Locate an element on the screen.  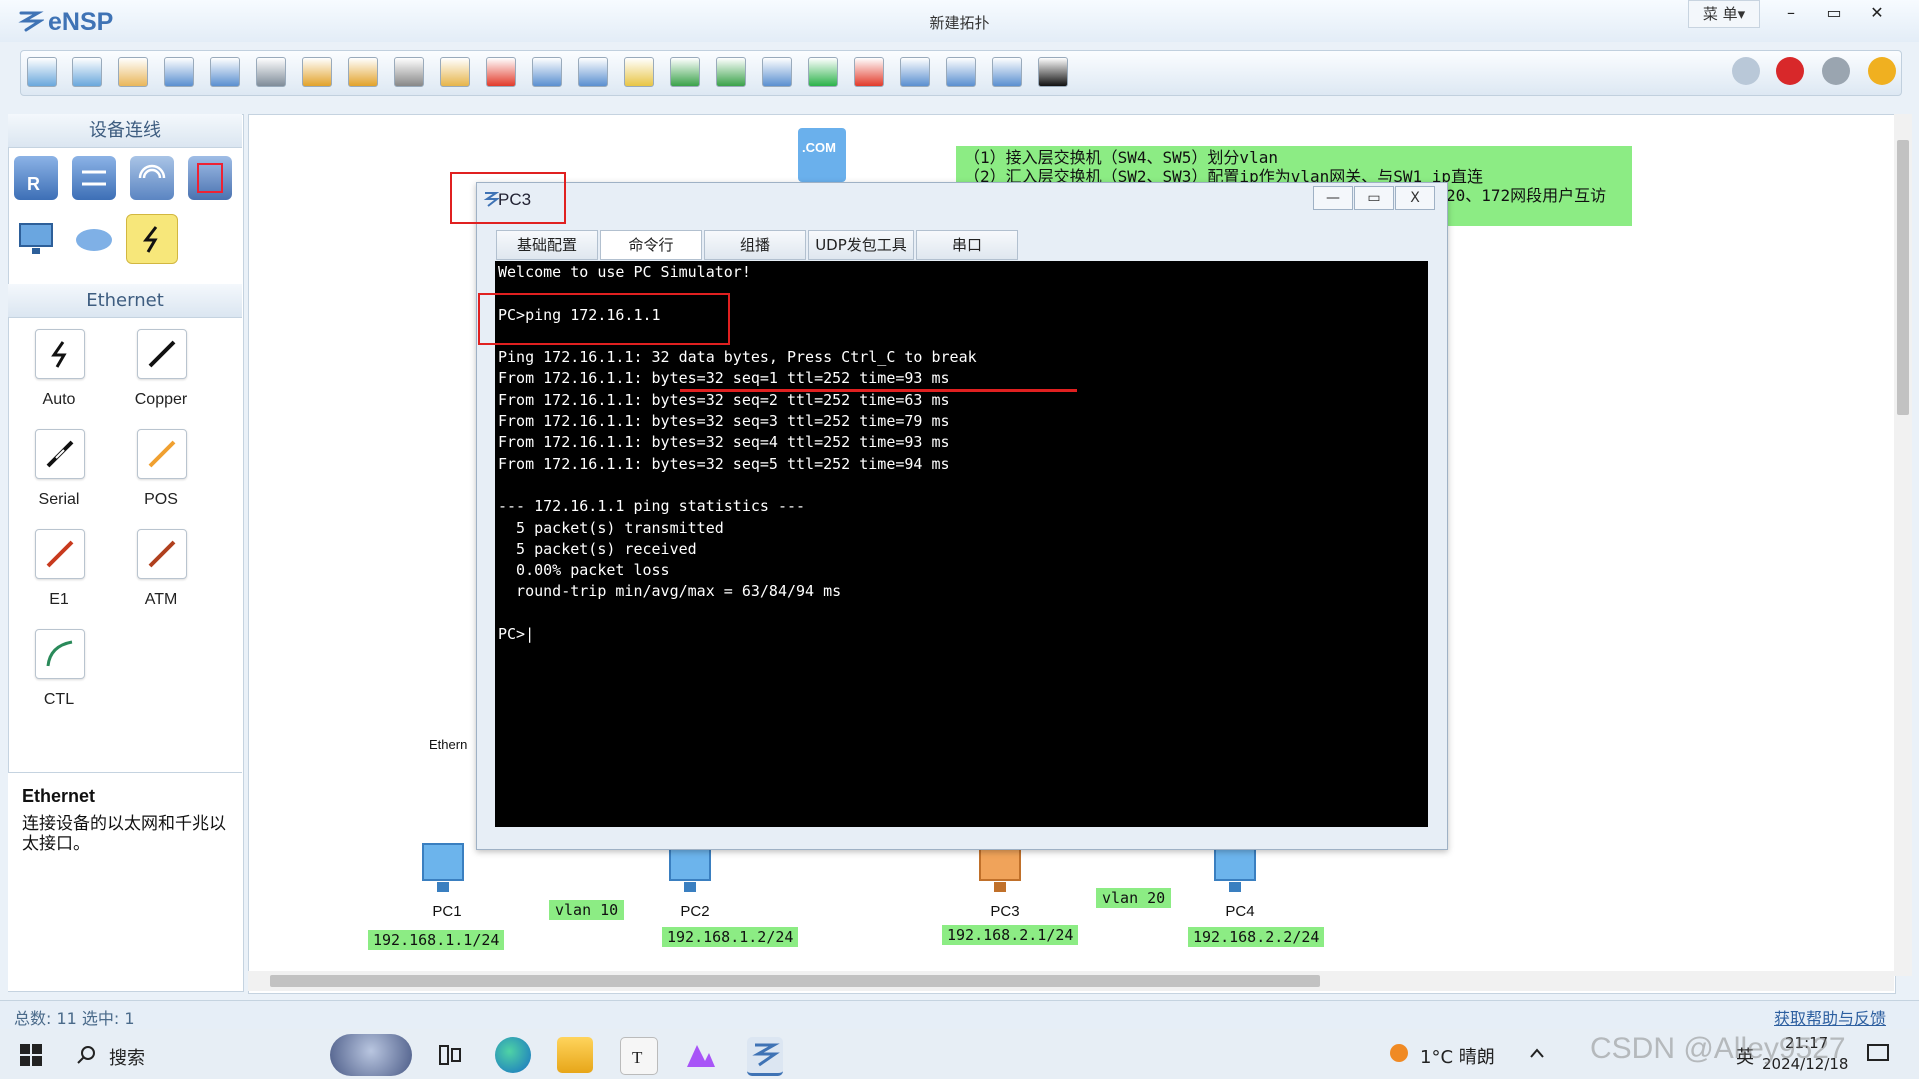
select-icon is located at coordinates (409, 72).